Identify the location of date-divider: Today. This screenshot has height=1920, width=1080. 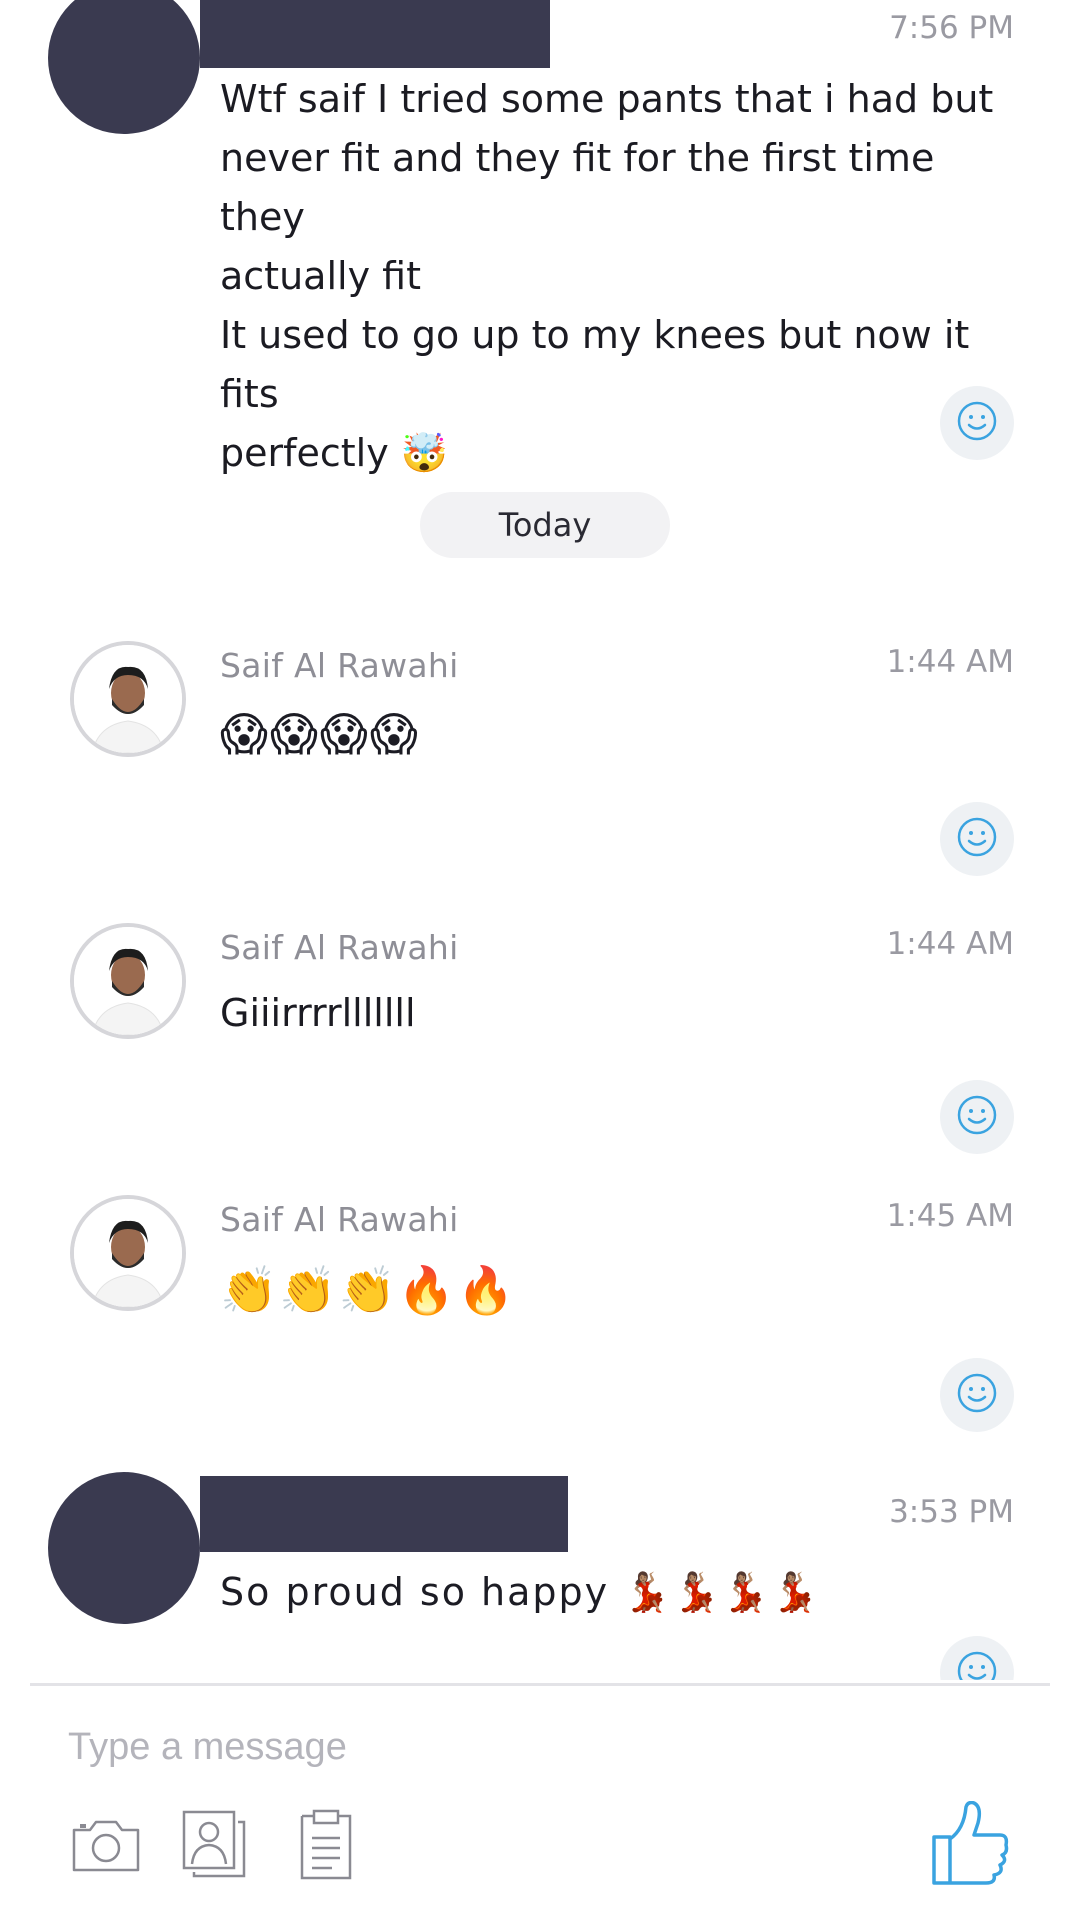
(545, 525).